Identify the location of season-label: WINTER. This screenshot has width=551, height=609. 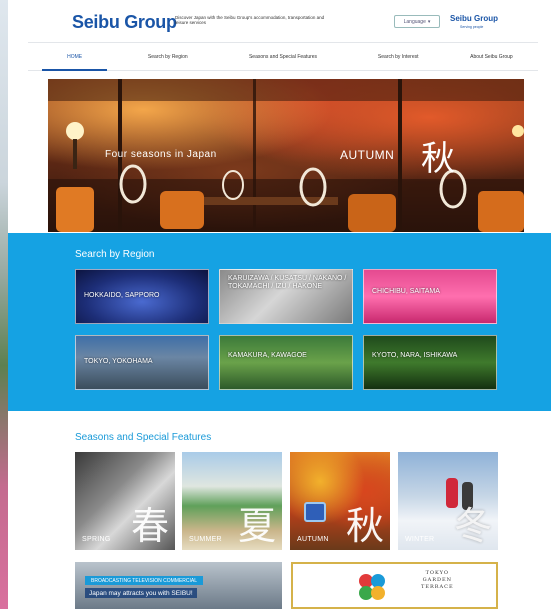
(420, 539).